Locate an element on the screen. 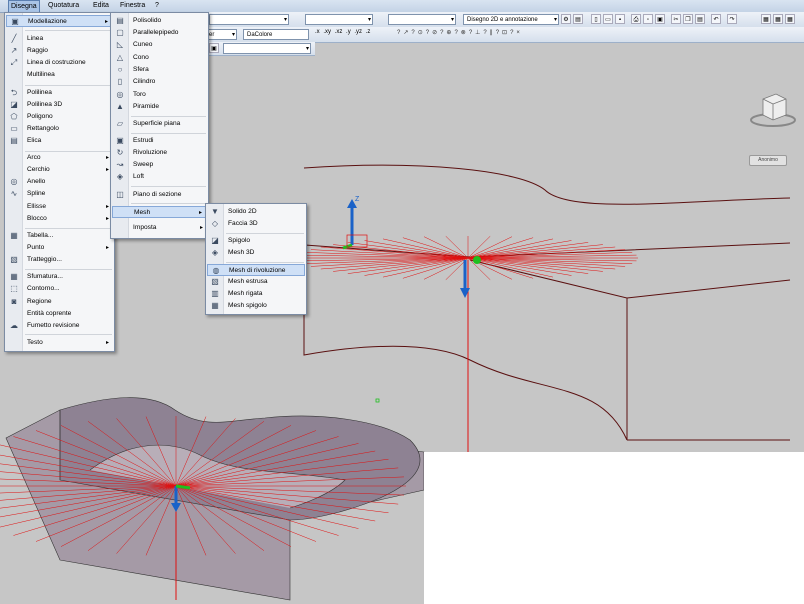 This screenshot has height=604, width=804. toolpalette-icon: ▦ is located at coordinates (790, 19).